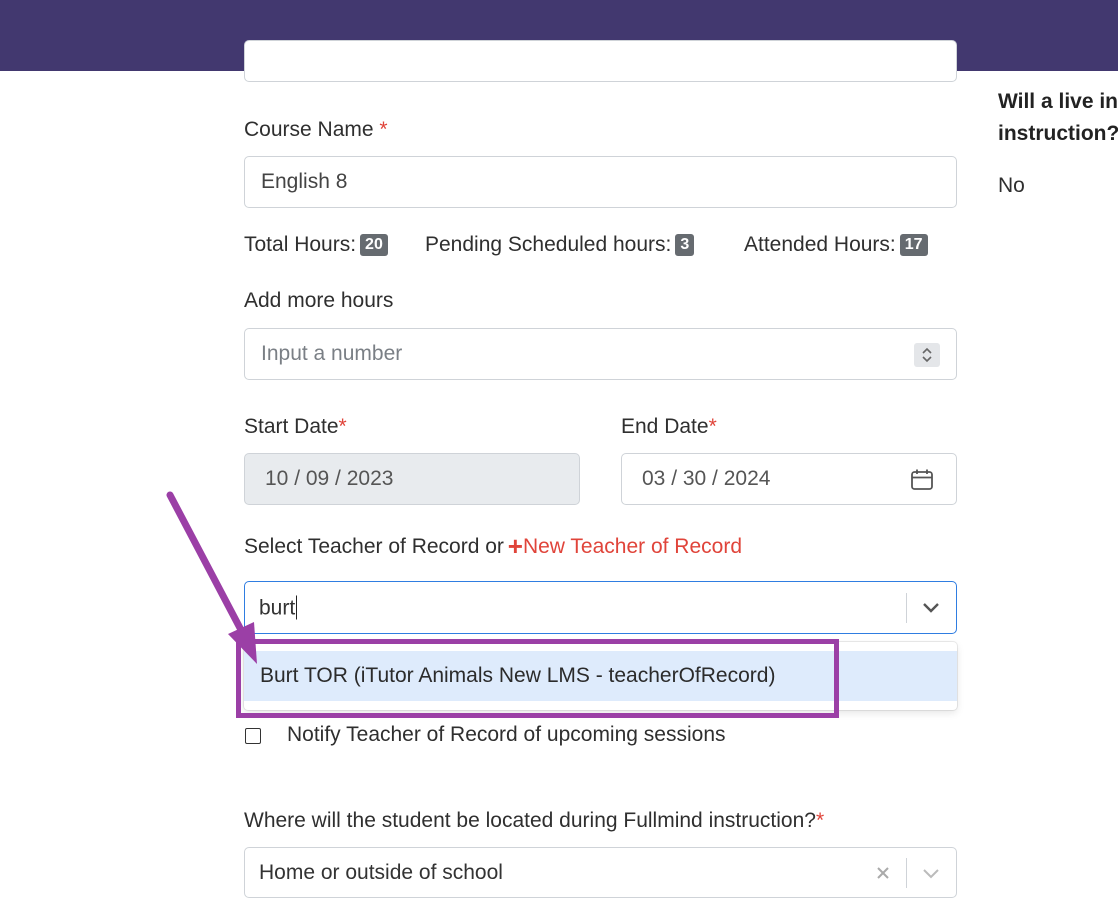  What do you see at coordinates (883, 873) in the screenshot?
I see `clear-icon` at bounding box center [883, 873].